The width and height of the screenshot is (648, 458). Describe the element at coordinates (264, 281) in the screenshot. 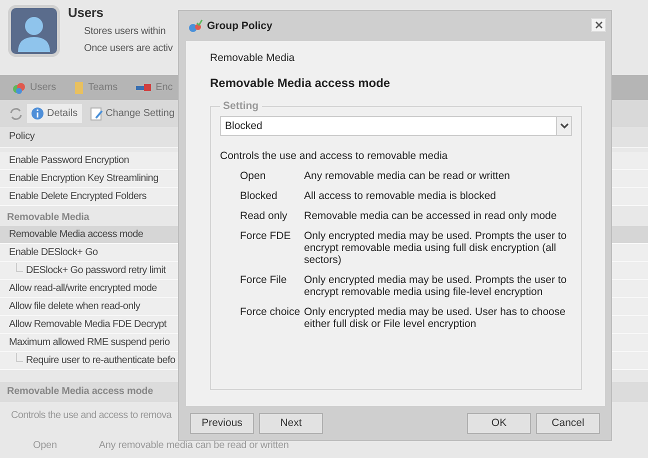

I see `option-name: Force File` at that location.